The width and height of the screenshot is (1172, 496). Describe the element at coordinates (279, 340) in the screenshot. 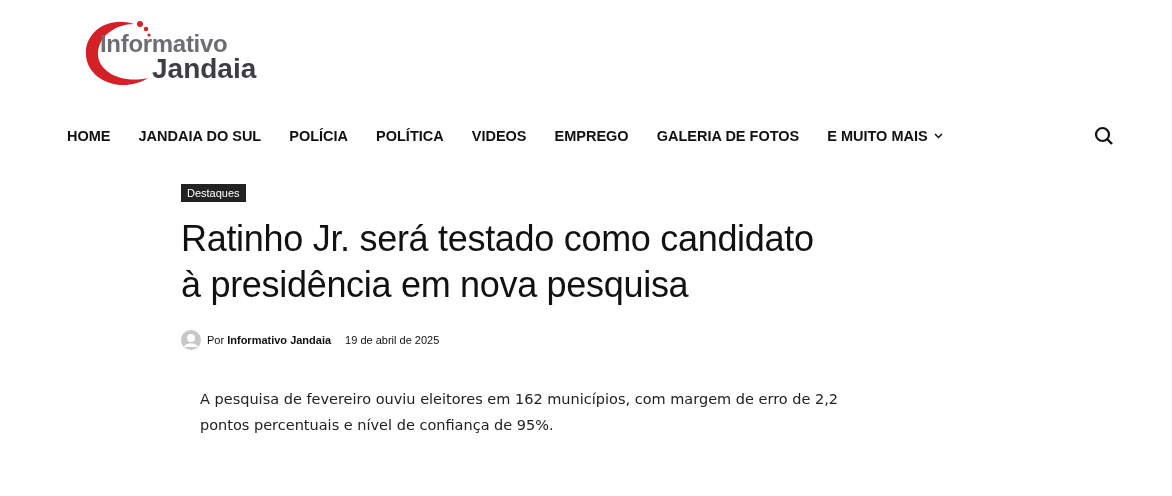

I see `author-link: Informativo Jandaia` at that location.